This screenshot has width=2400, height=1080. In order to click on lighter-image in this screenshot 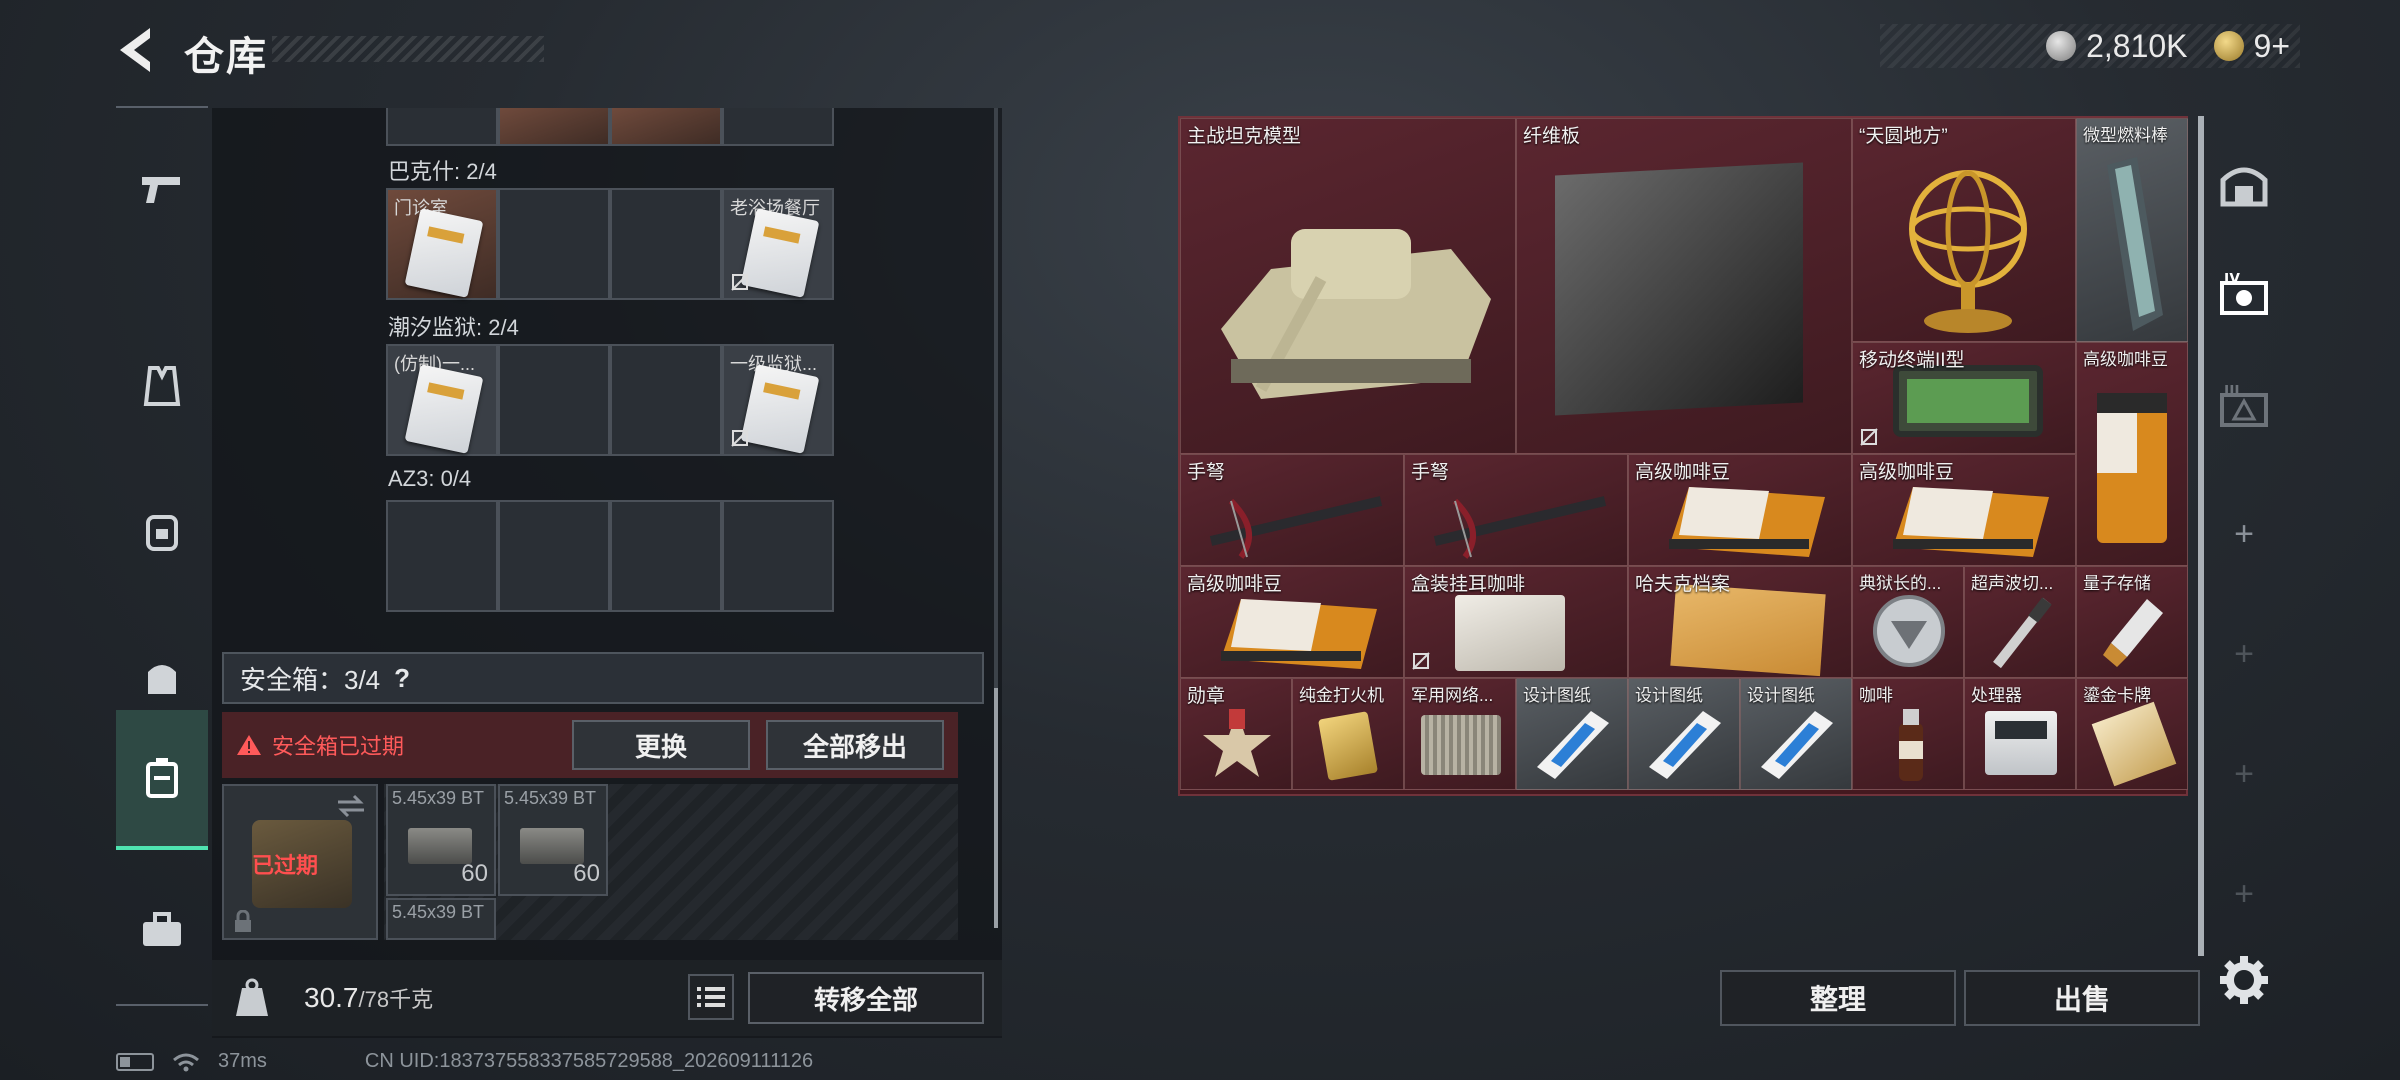, I will do `click(1348, 746)`.